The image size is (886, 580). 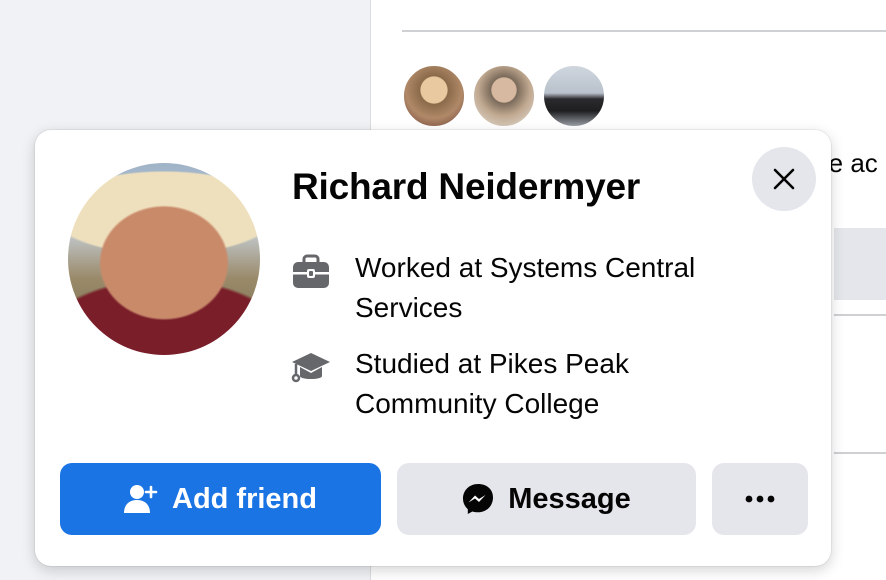 I want to click on message-label: Message, so click(x=569, y=498).